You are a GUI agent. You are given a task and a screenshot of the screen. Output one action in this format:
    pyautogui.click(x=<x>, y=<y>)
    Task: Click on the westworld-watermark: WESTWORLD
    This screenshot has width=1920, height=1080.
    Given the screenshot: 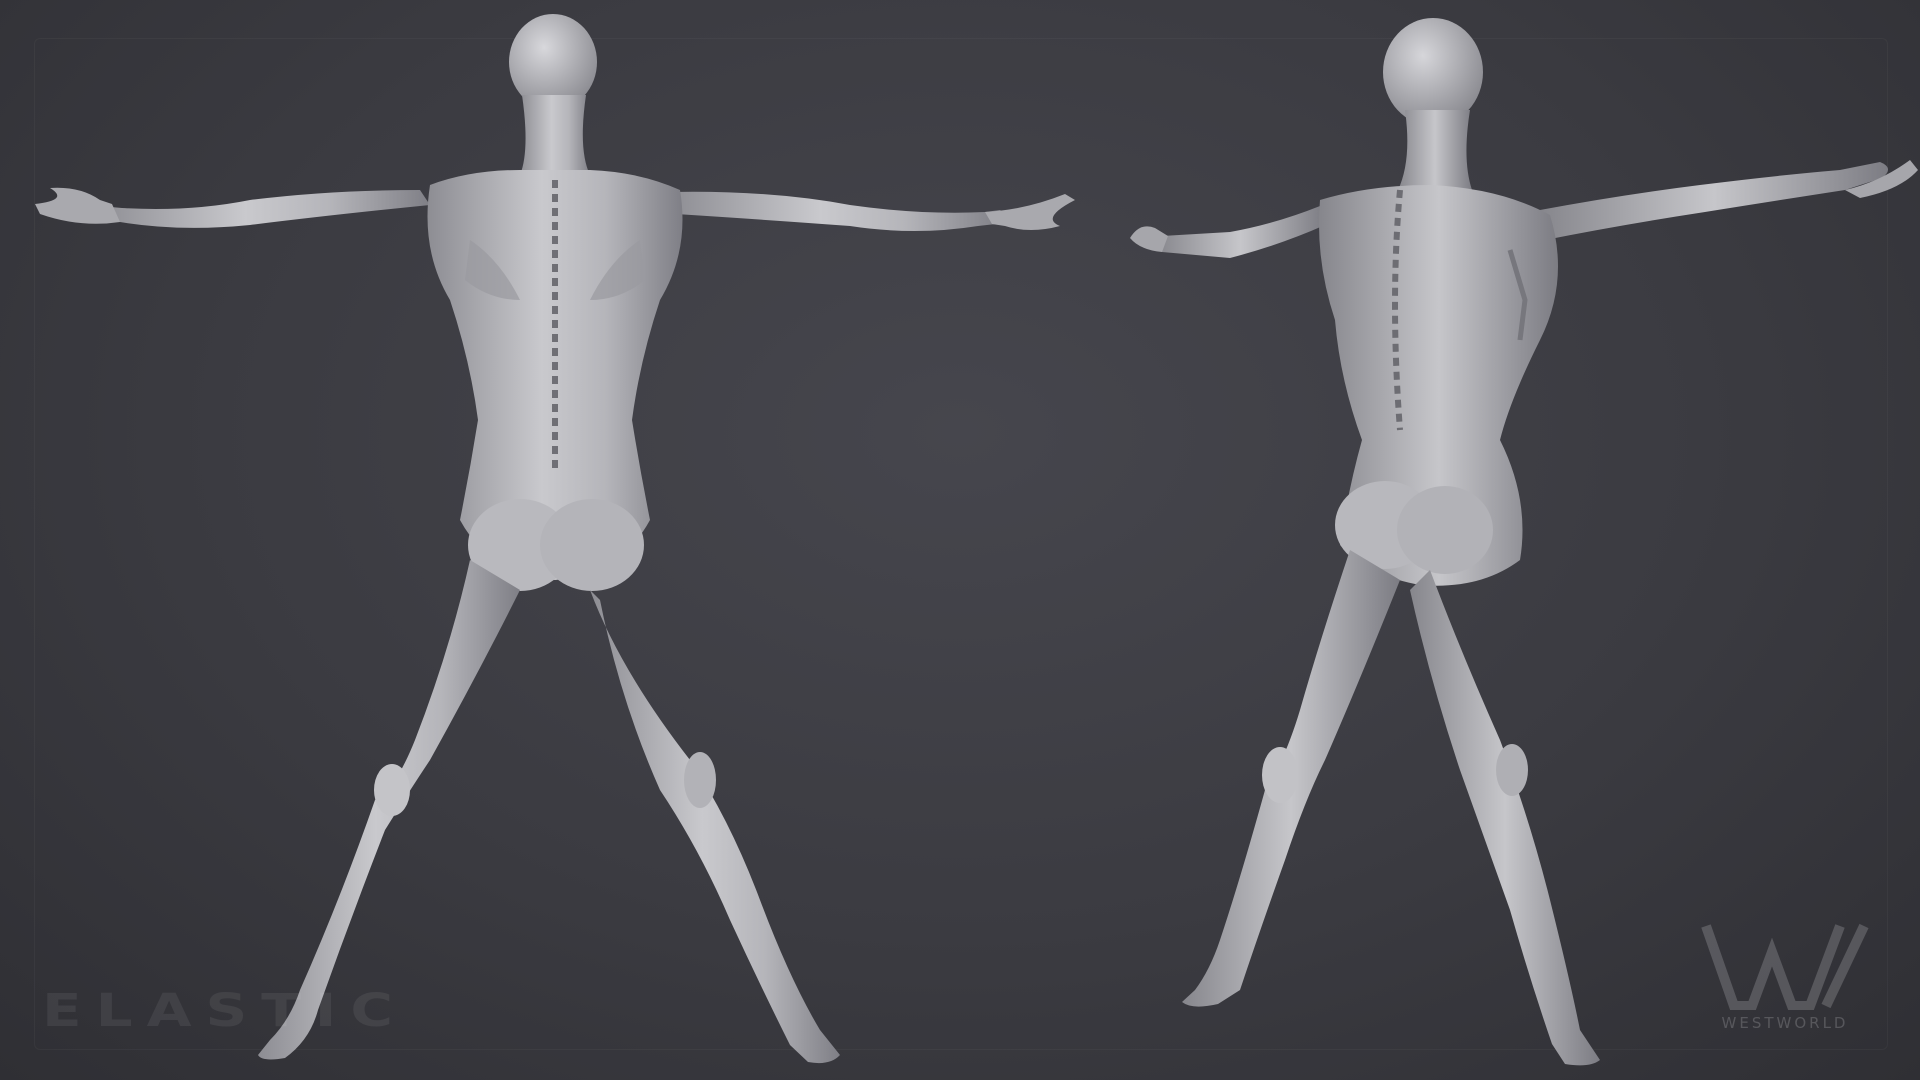 What is the action you would take?
    pyautogui.click(x=1785, y=978)
    